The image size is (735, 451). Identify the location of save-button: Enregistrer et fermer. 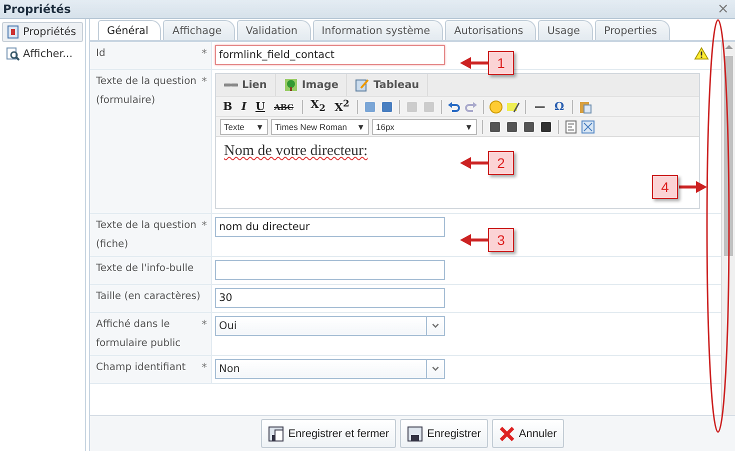
(328, 433).